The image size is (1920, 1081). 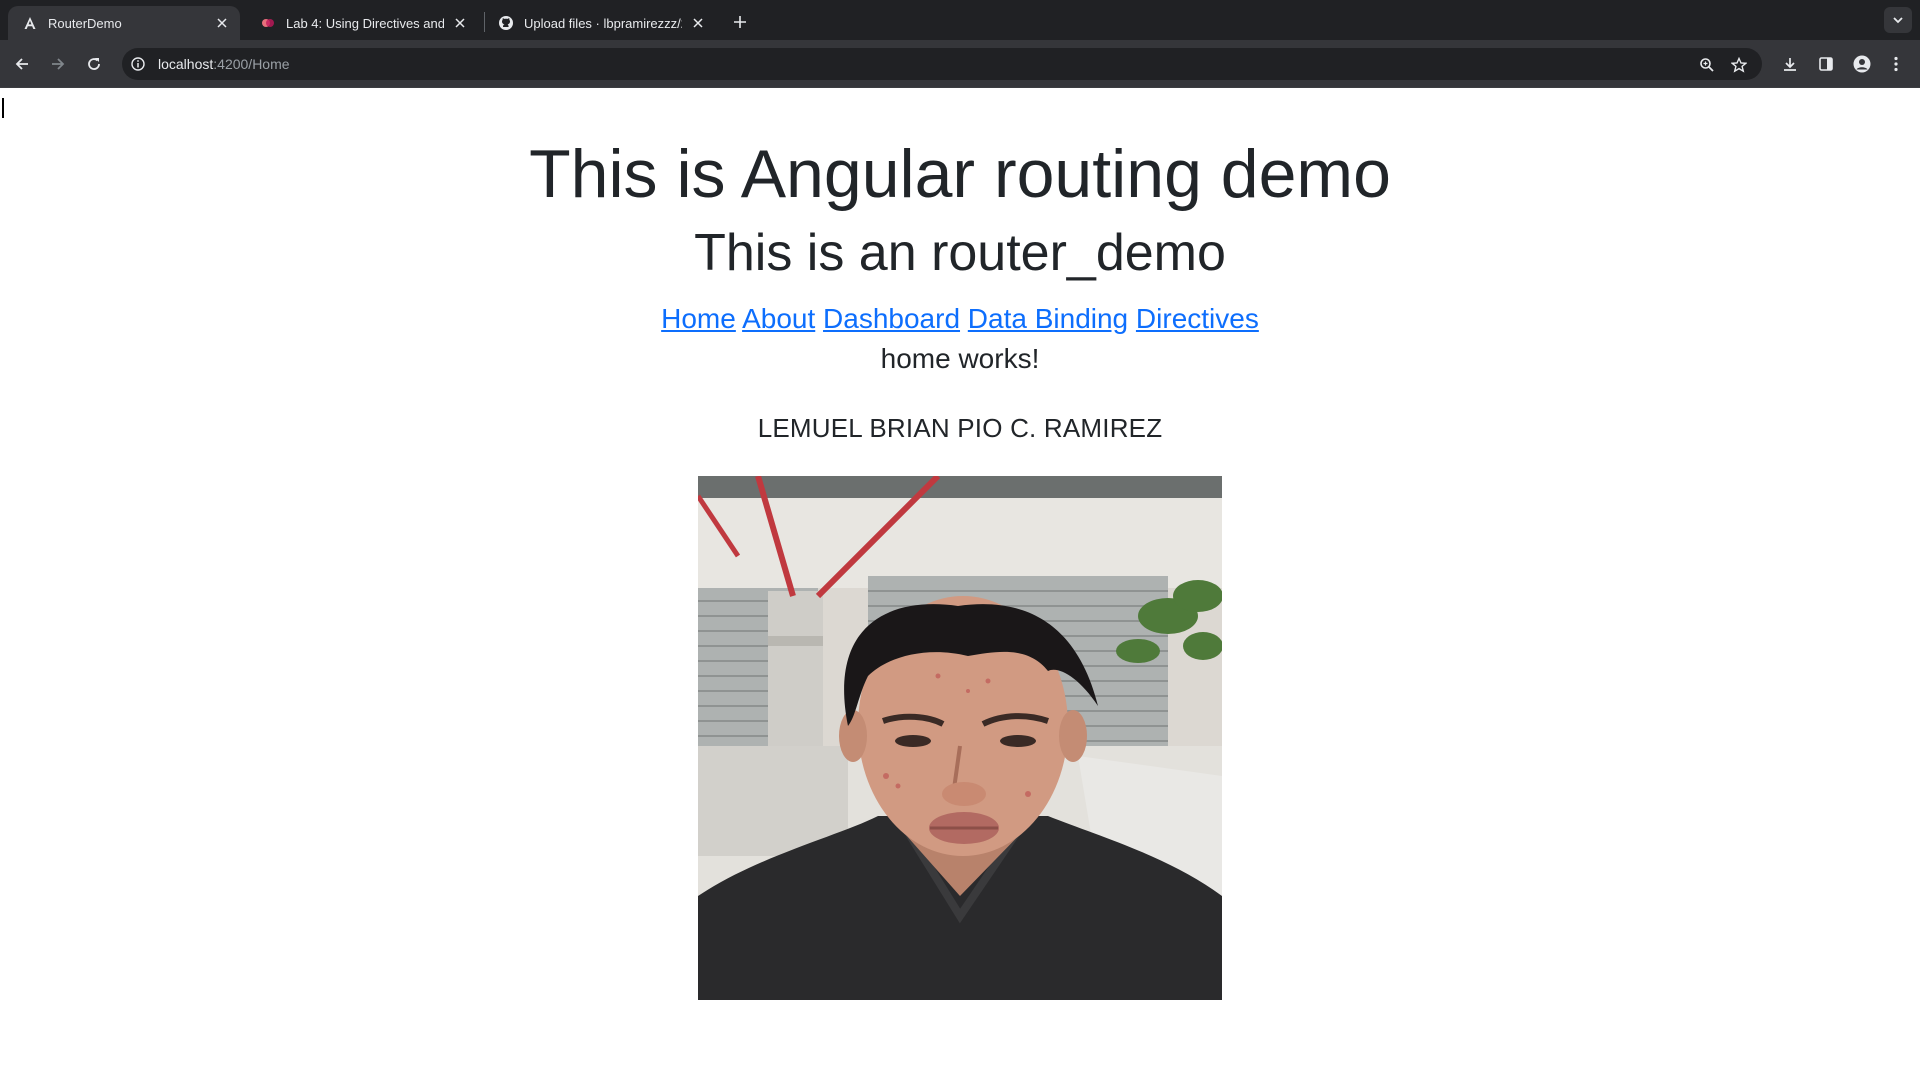 I want to click on tab-title: Upload files · lbpramirezzz/2, so click(x=603, y=23).